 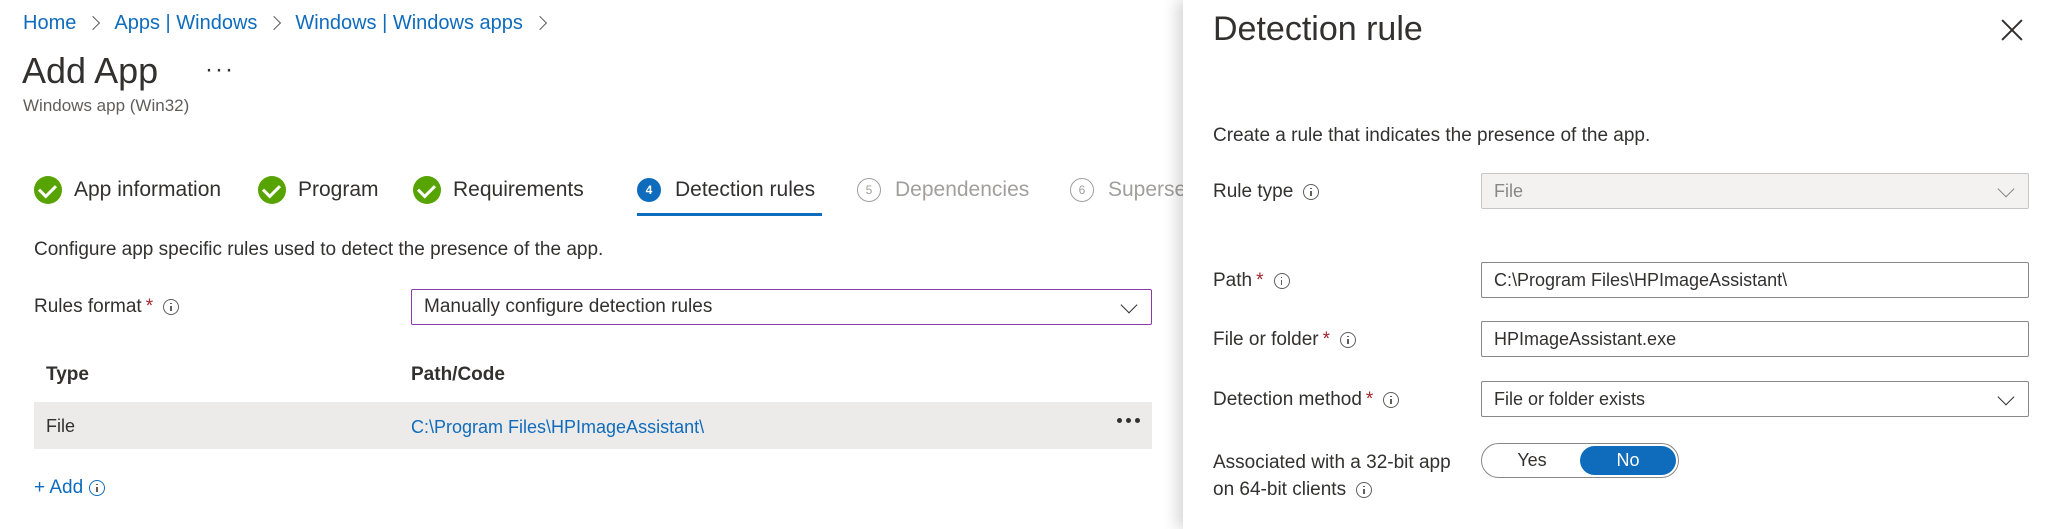 What do you see at coordinates (106, 105) in the screenshot?
I see `page-subtitle: Windows app (Win32)` at bounding box center [106, 105].